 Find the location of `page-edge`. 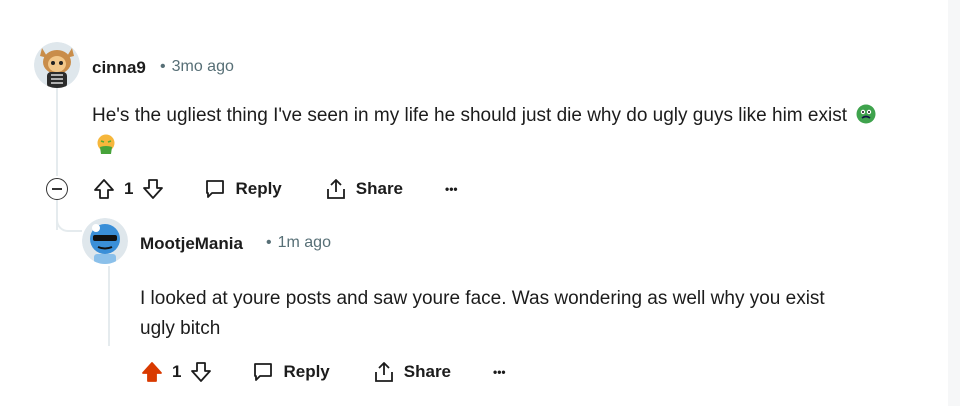

page-edge is located at coordinates (954, 203).